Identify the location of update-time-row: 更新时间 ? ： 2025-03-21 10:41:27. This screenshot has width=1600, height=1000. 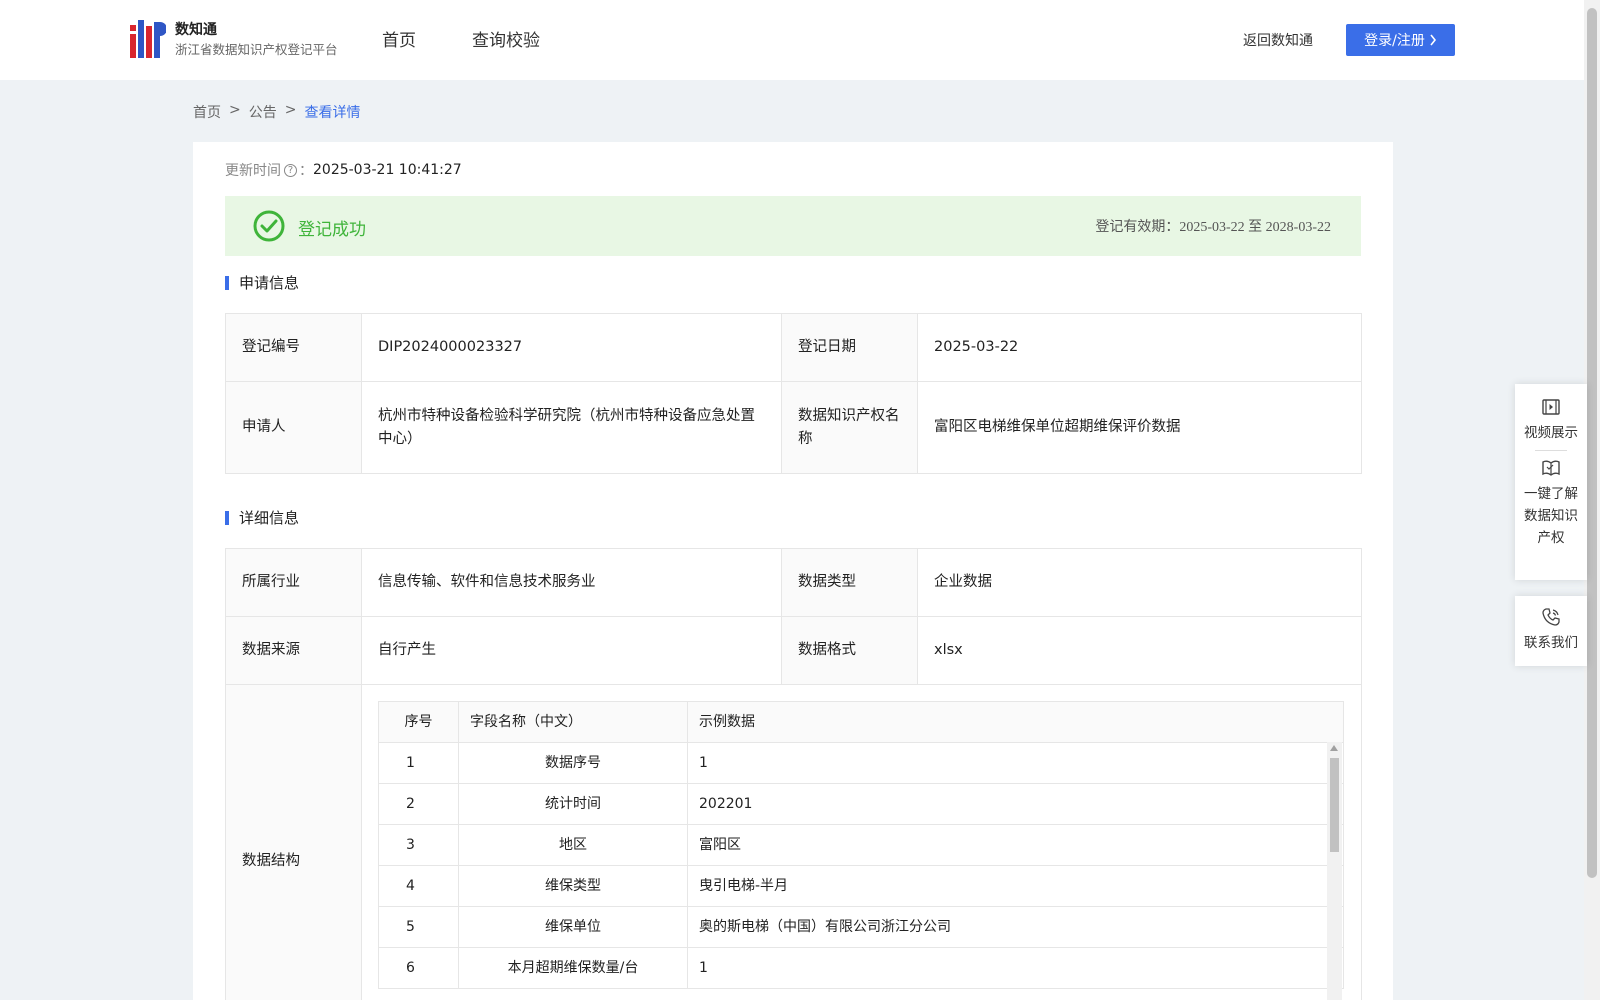
(343, 170).